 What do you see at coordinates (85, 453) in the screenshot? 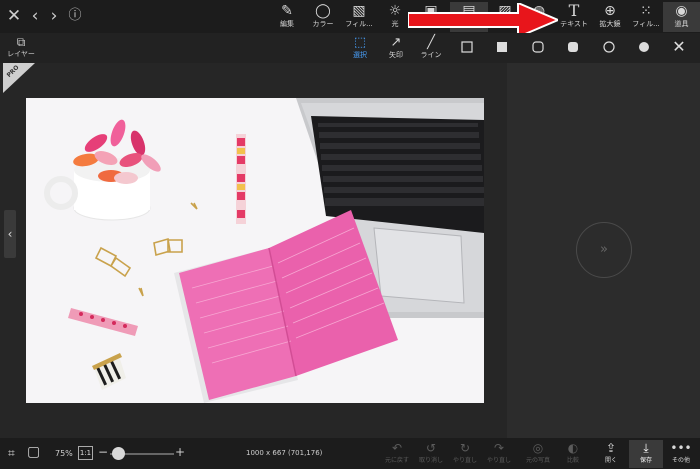
I see `ratio-button: 1:1` at bounding box center [85, 453].